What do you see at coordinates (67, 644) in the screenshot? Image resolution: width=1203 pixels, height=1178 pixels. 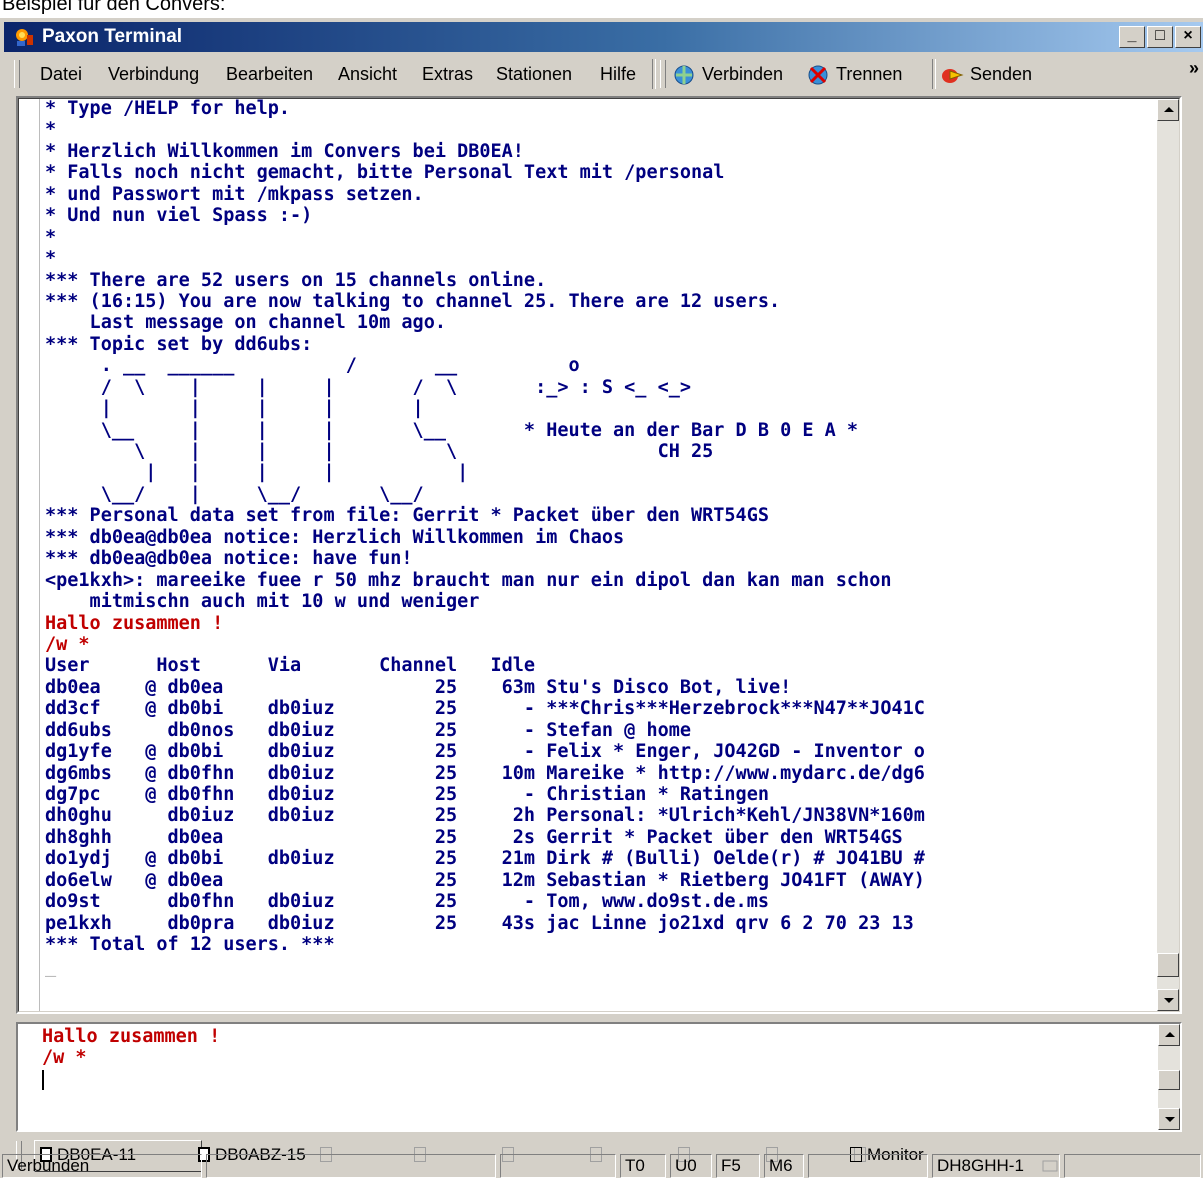 I see `terminal-line: /w *` at bounding box center [67, 644].